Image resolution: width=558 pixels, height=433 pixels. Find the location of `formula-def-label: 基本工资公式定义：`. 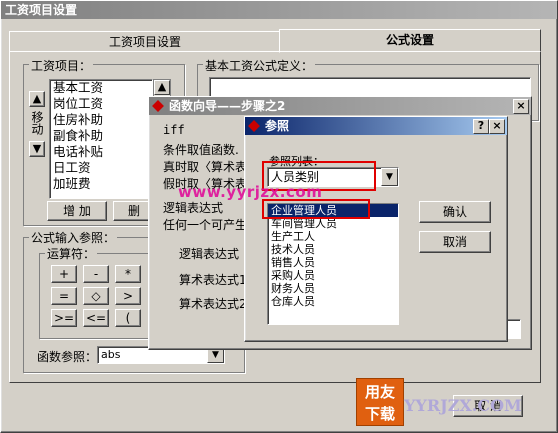

formula-def-label: 基本工资公式定义： is located at coordinates (259, 65).